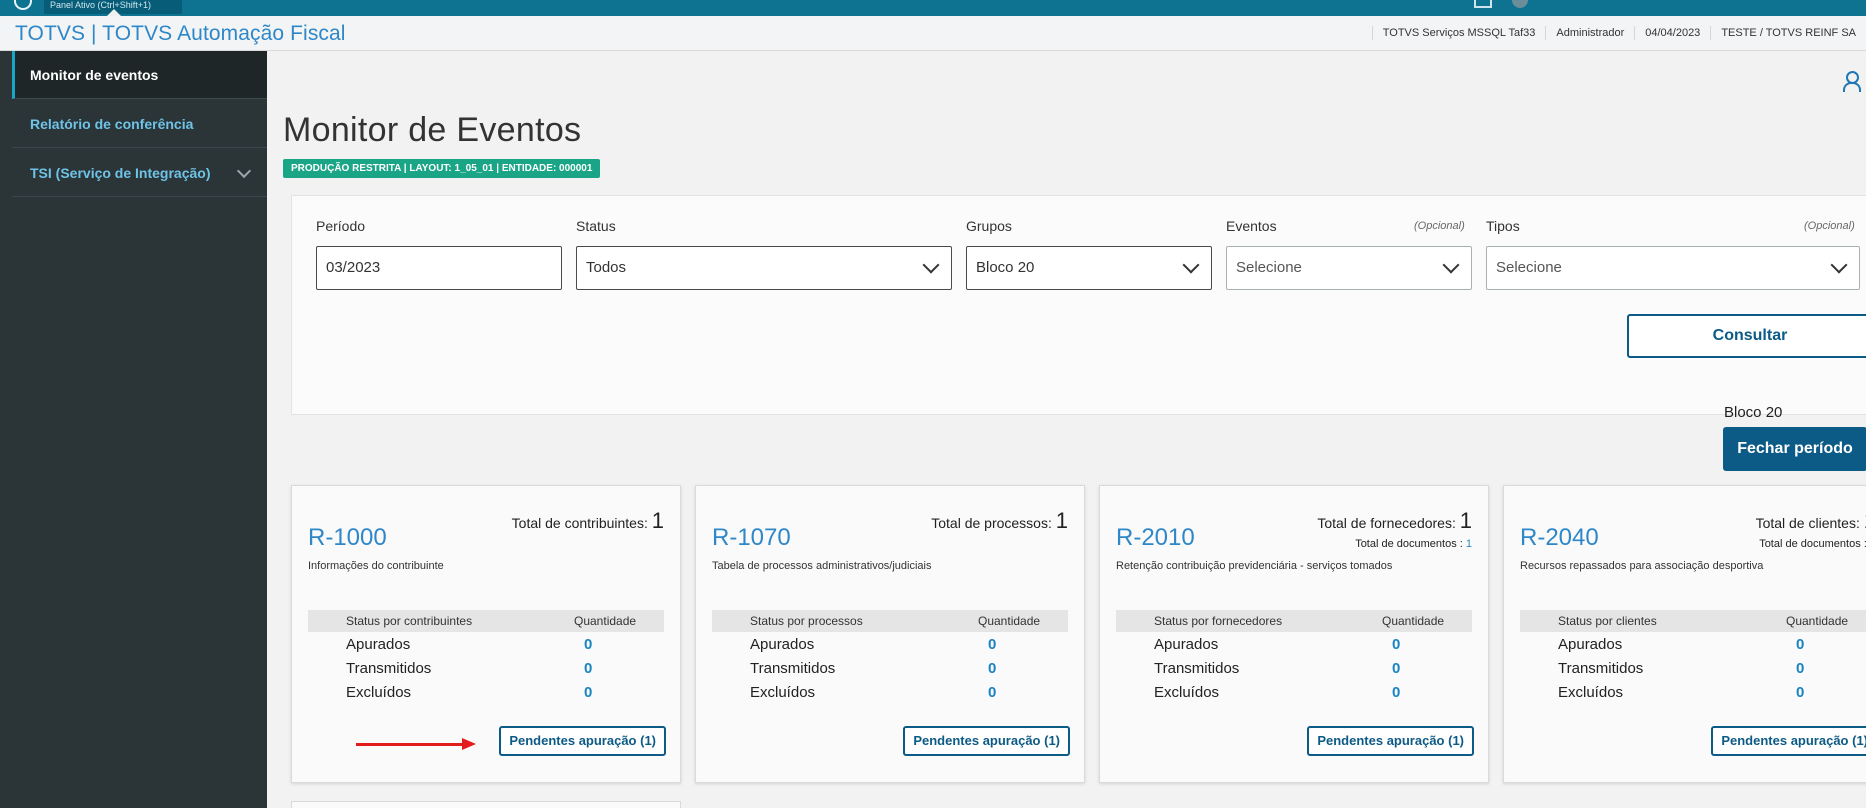  What do you see at coordinates (1218, 621) in the screenshot?
I see `status-column-header: Status por fornecedores` at bounding box center [1218, 621].